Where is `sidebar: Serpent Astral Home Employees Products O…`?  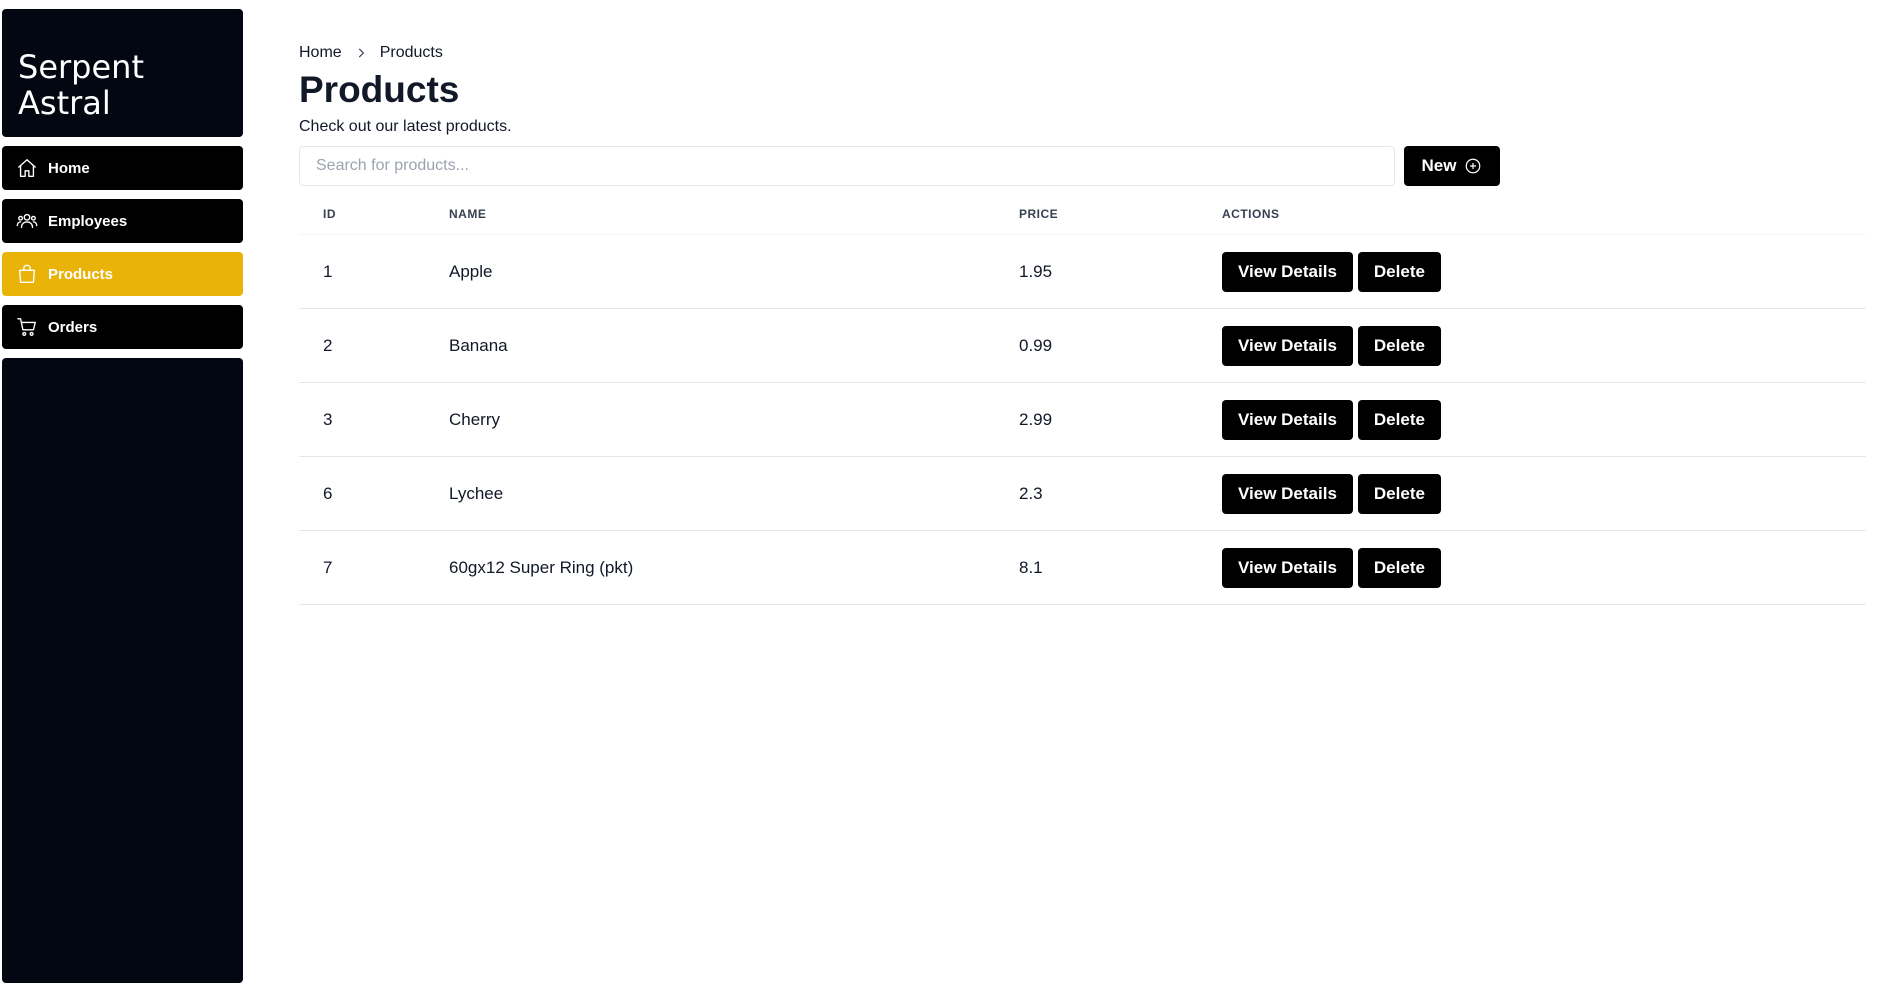
sidebar: Serpent Astral Home Employees Products O… is located at coordinates (122, 496).